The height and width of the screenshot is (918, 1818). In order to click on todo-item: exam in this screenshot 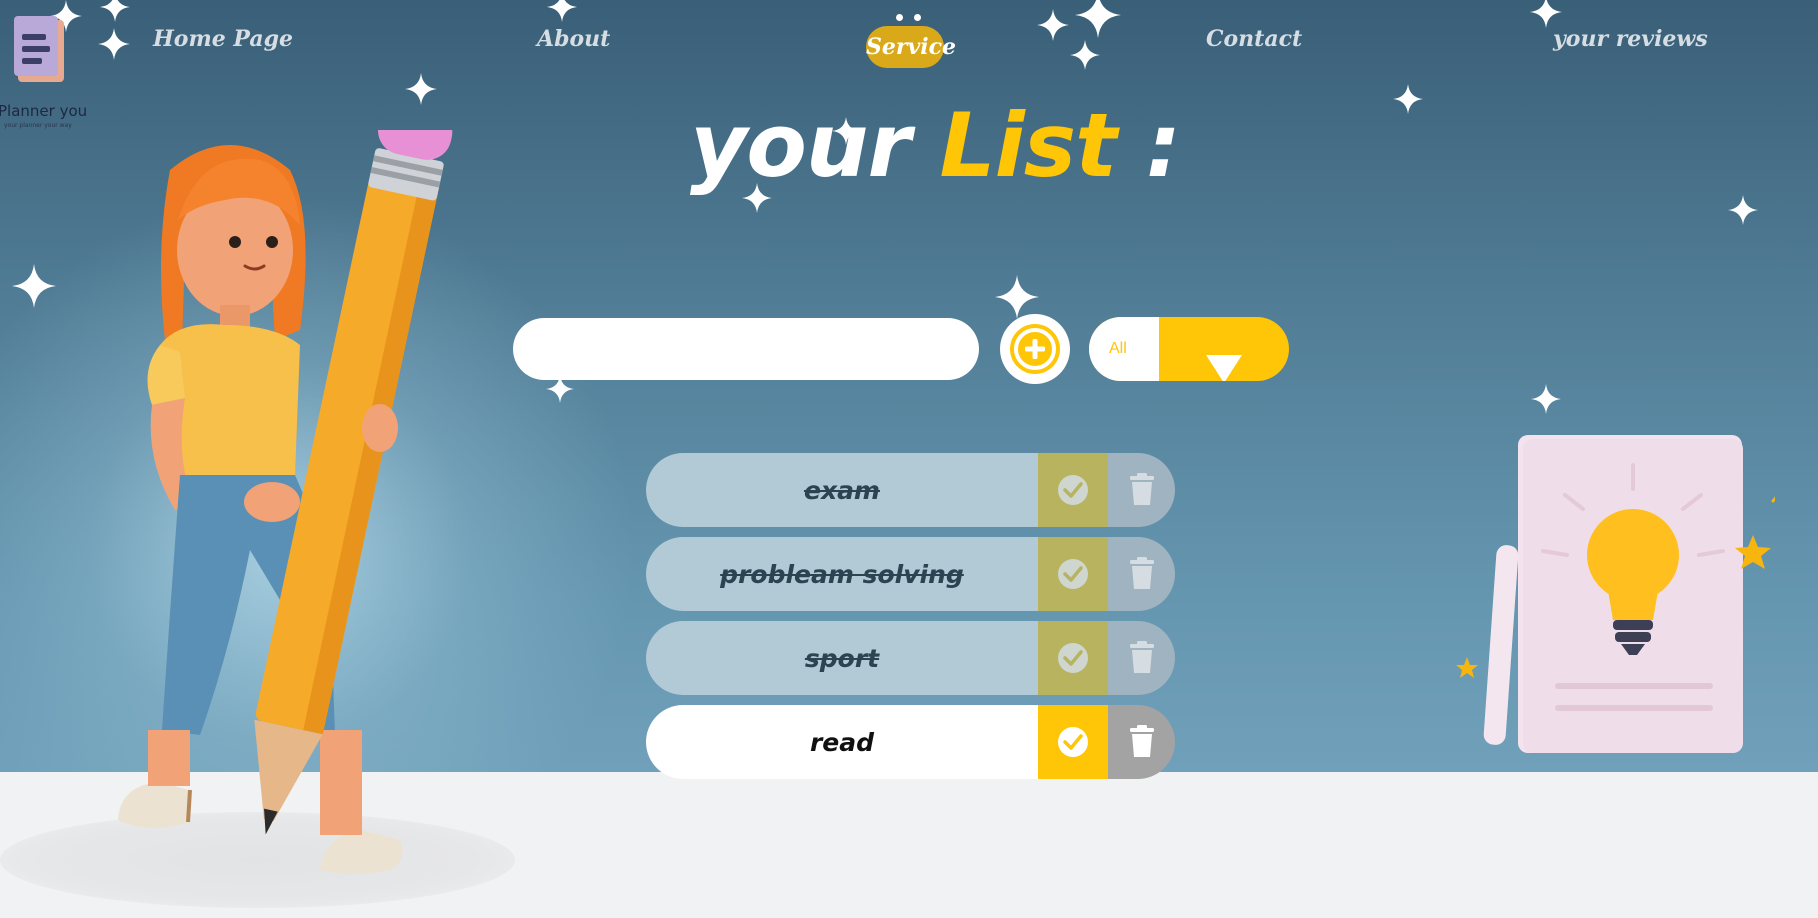, I will do `click(910, 490)`.